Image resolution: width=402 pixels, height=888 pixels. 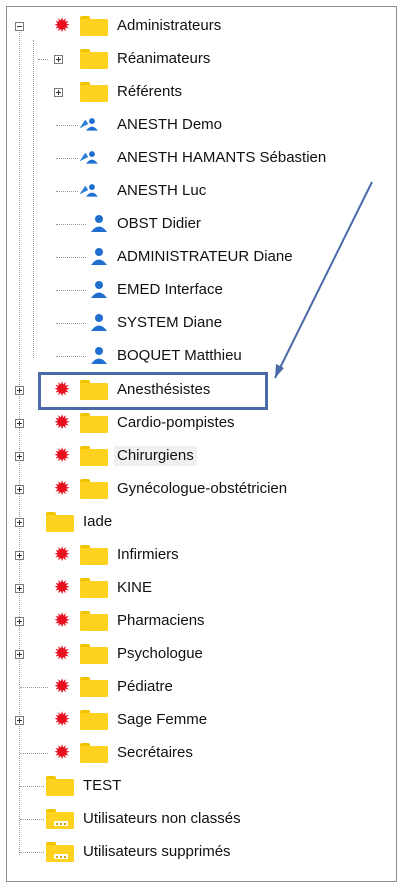 What do you see at coordinates (145, 686) in the screenshot?
I see `tree-item-label: Pédiatre` at bounding box center [145, 686].